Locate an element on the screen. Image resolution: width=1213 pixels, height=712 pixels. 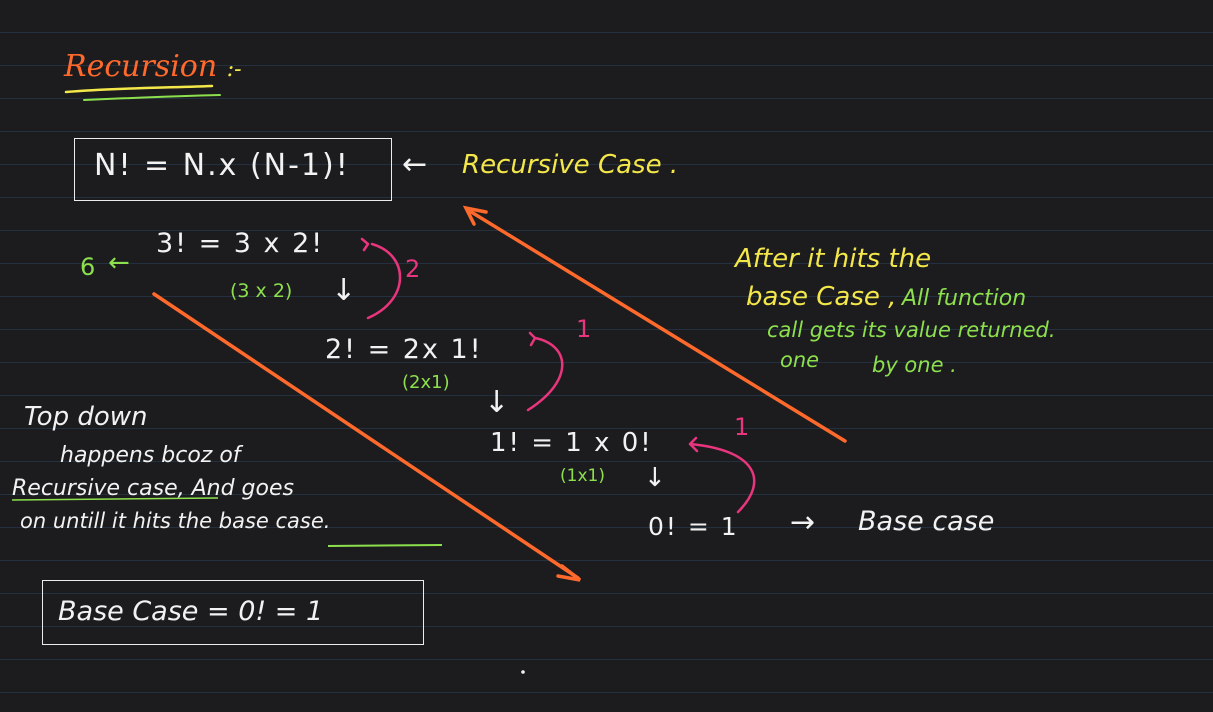
recursive-case-underline is located at coordinates (115, 499).